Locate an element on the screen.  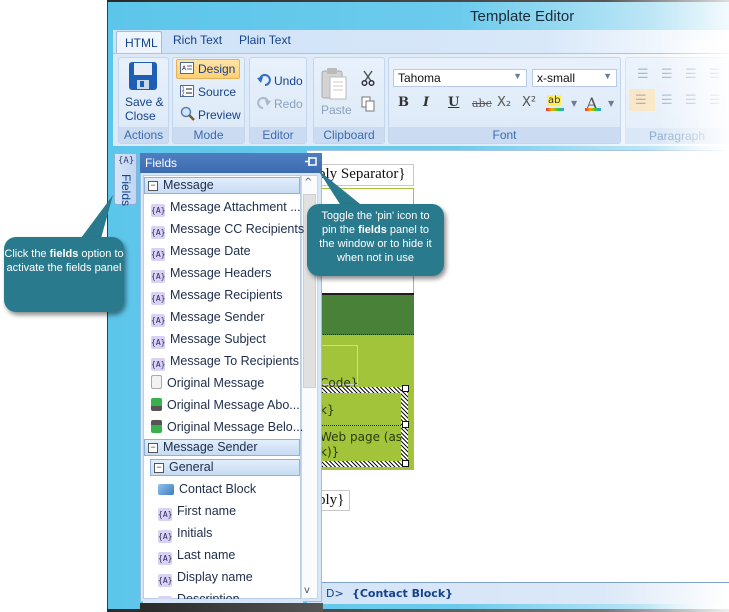
callout-text: Click the is located at coordinates (27, 254).